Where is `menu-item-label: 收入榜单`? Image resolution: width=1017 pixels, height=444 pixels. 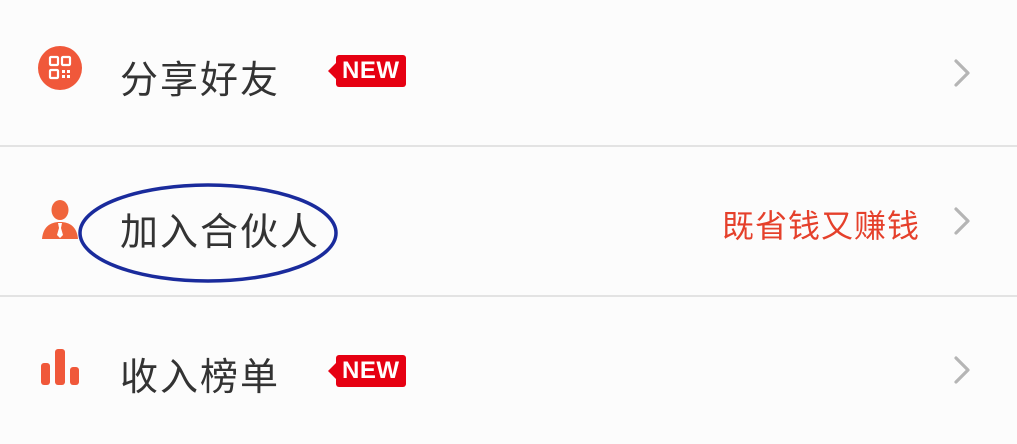 menu-item-label: 收入榜单 is located at coordinates (200, 377).